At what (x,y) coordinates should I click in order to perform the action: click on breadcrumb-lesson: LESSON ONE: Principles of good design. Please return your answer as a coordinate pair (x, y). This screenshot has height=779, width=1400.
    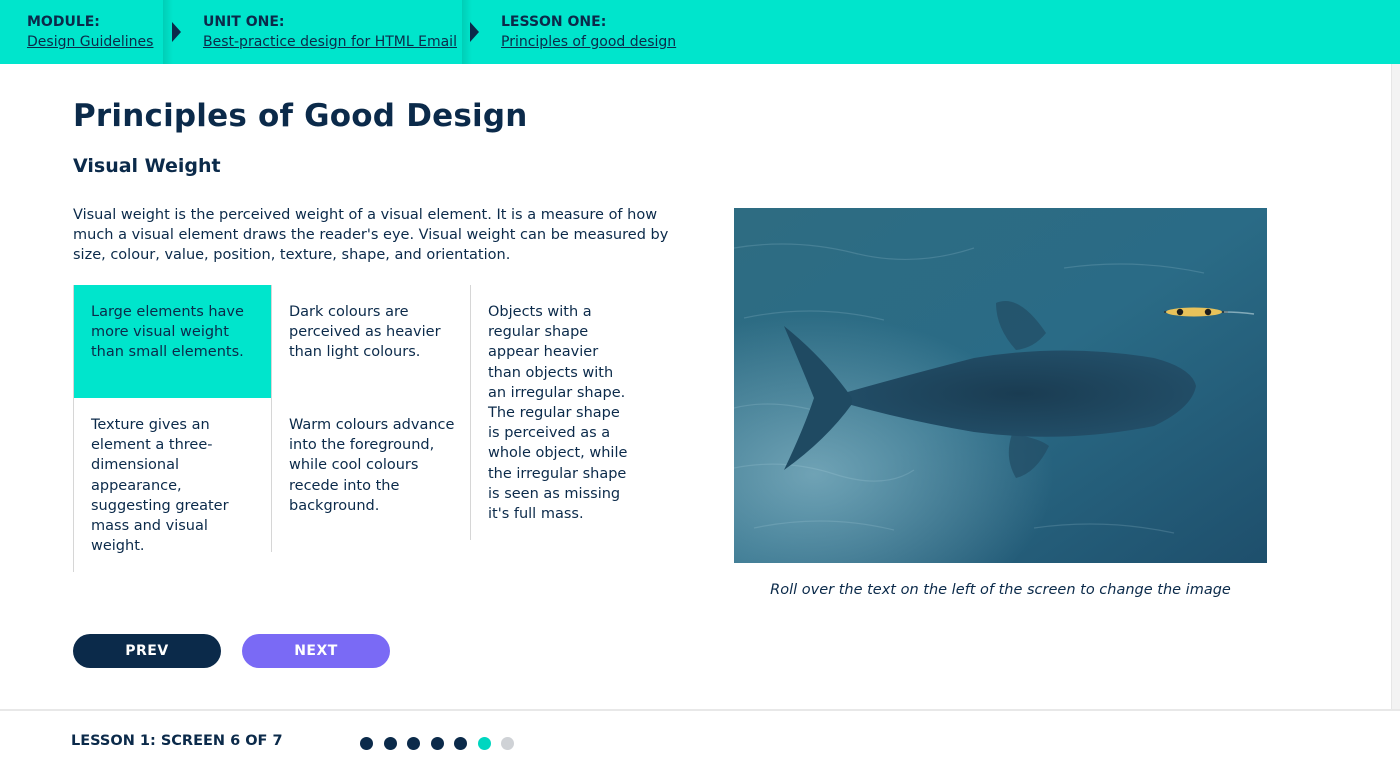
    Looking at the image, I should click on (588, 32).